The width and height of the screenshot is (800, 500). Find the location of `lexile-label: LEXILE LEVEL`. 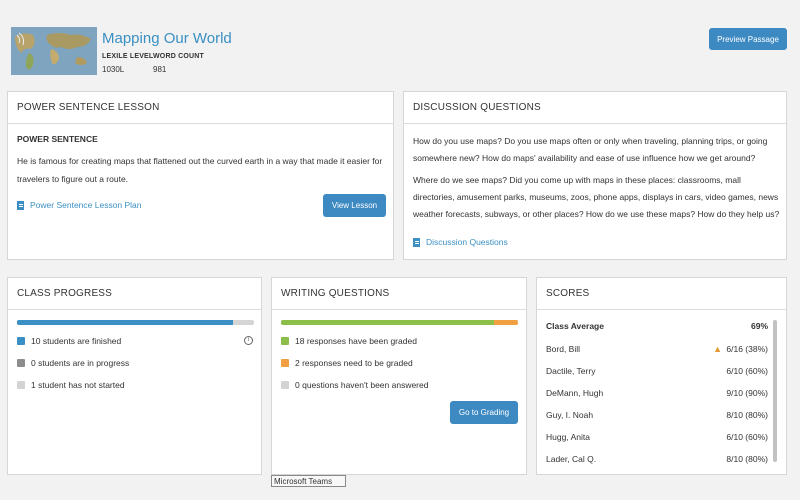

lexile-label: LEXILE LEVEL is located at coordinates (128, 56).